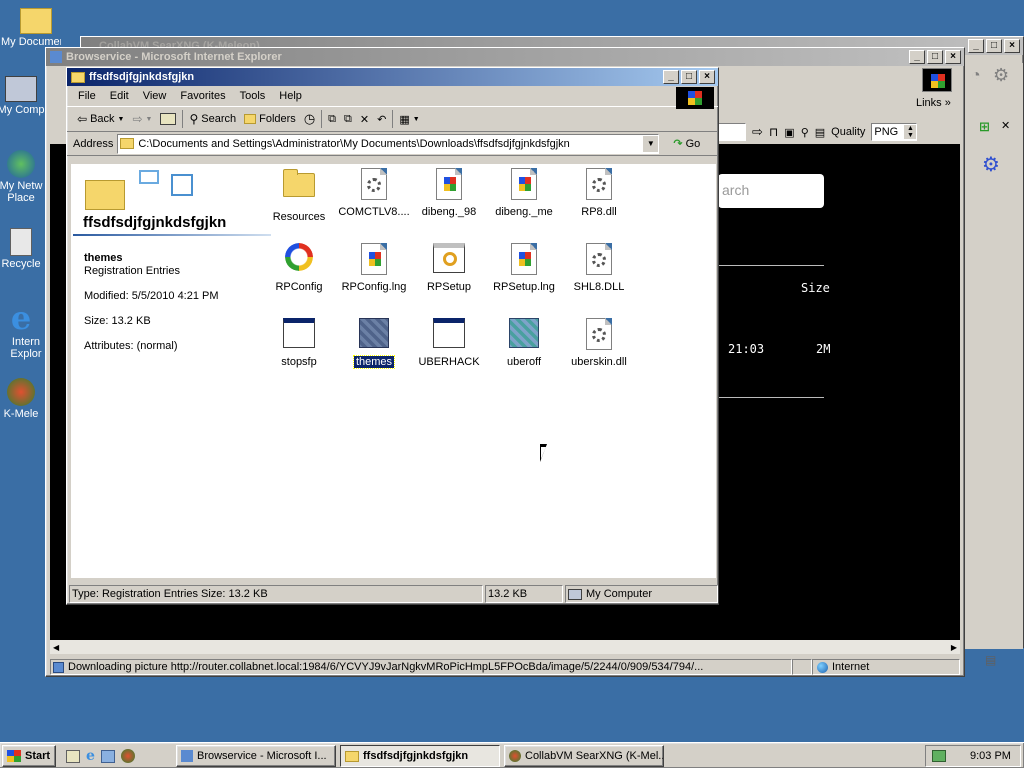 Image resolution: width=1024 pixels, height=768 pixels. Describe the element at coordinates (90, 756) in the screenshot. I see `internet-explorer-icon: e` at that location.